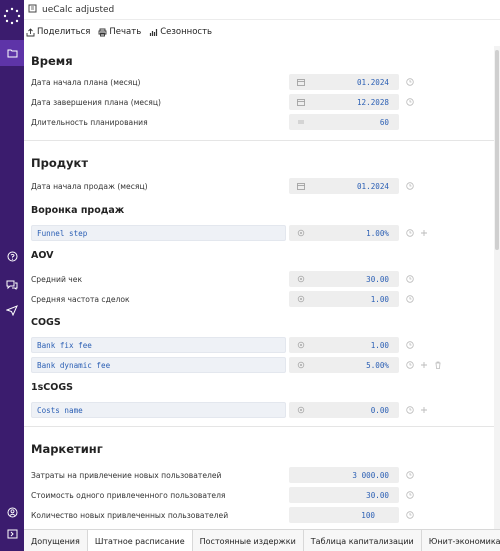 Image resolution: width=500 pixels, height=551 pixels. What do you see at coordinates (12, 53) in the screenshot?
I see `sidebar-item-files` at bounding box center [12, 53].